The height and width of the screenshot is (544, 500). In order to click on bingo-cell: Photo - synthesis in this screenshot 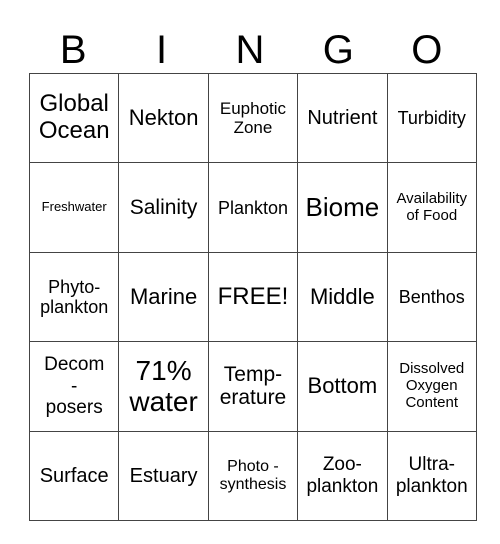, I will do `click(253, 475)`.